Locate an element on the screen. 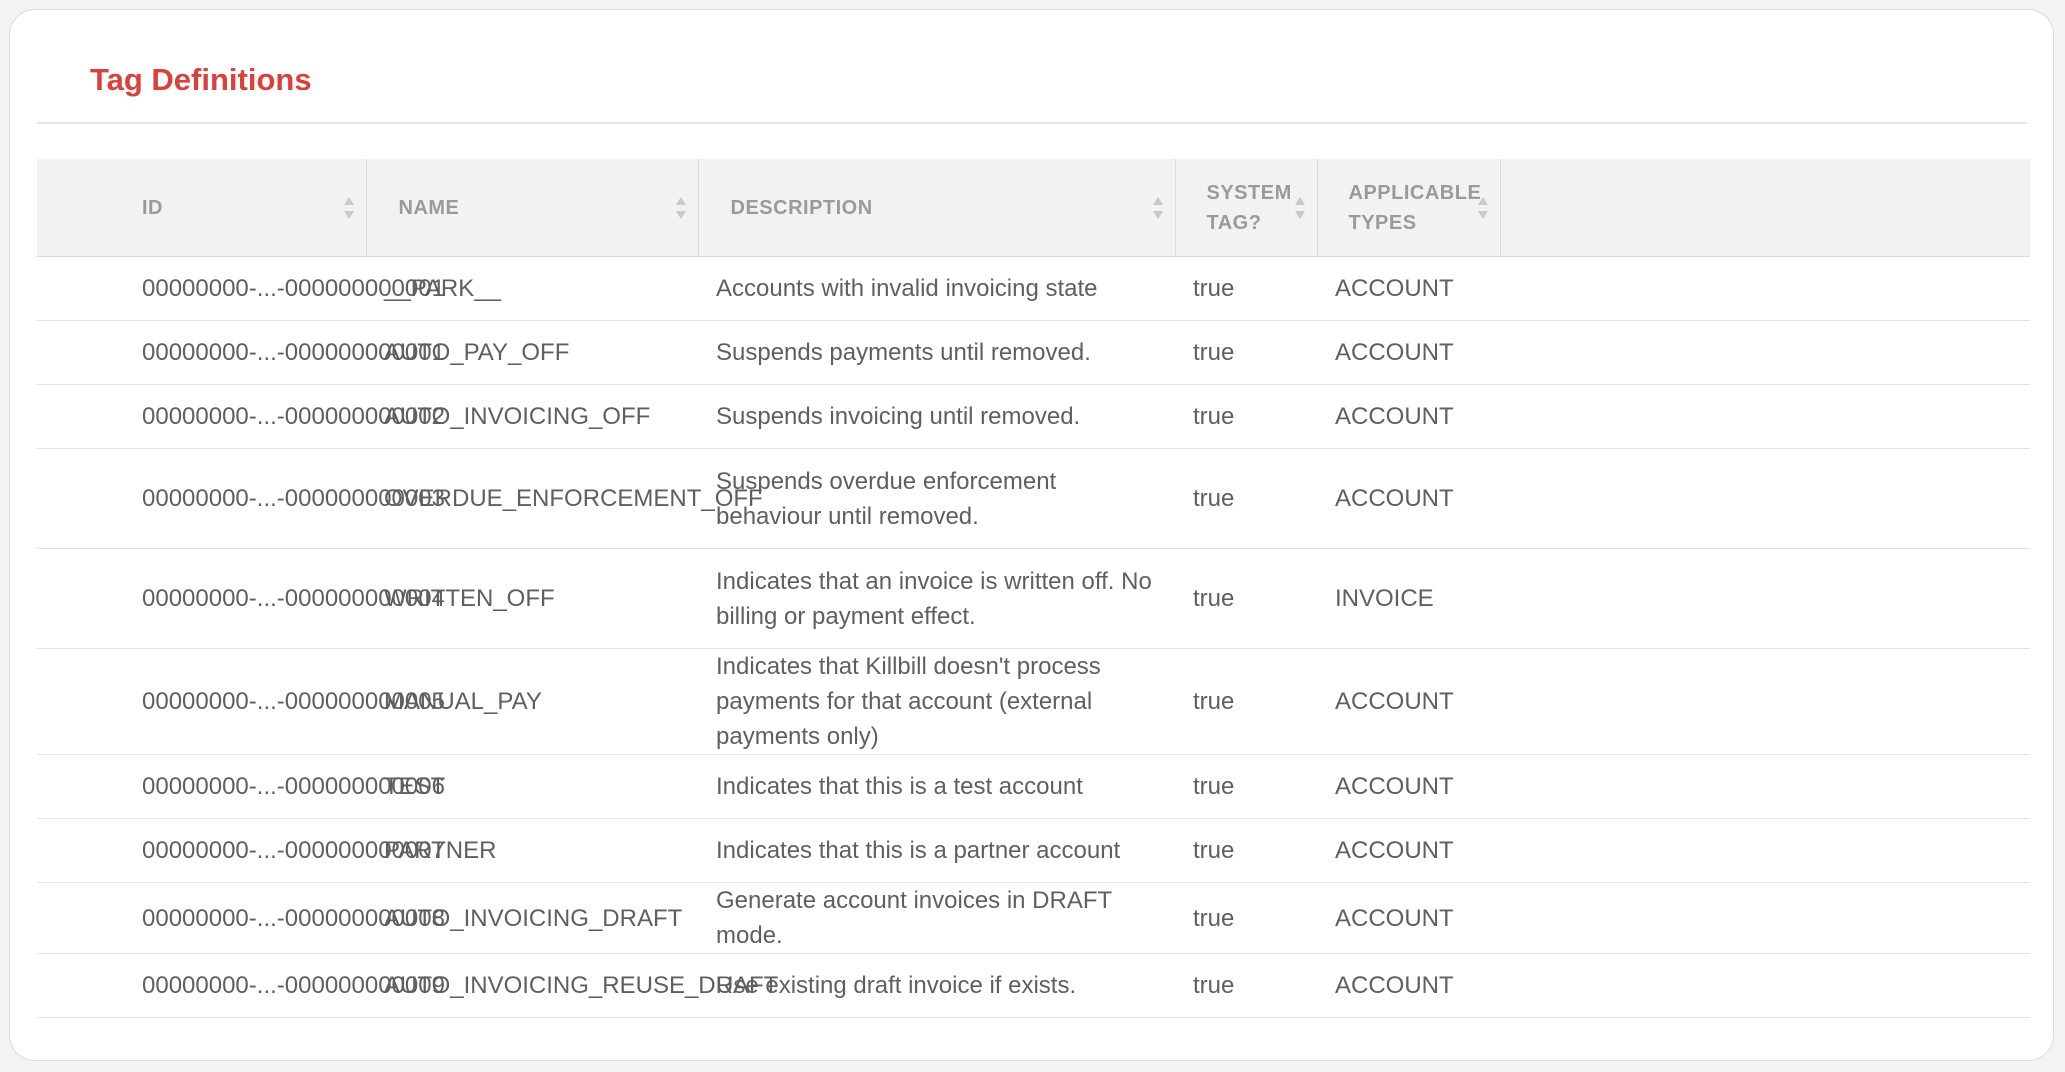 This screenshot has height=1072, width=2065. column-header-label: DESCRIPTION is located at coordinates (801, 207).